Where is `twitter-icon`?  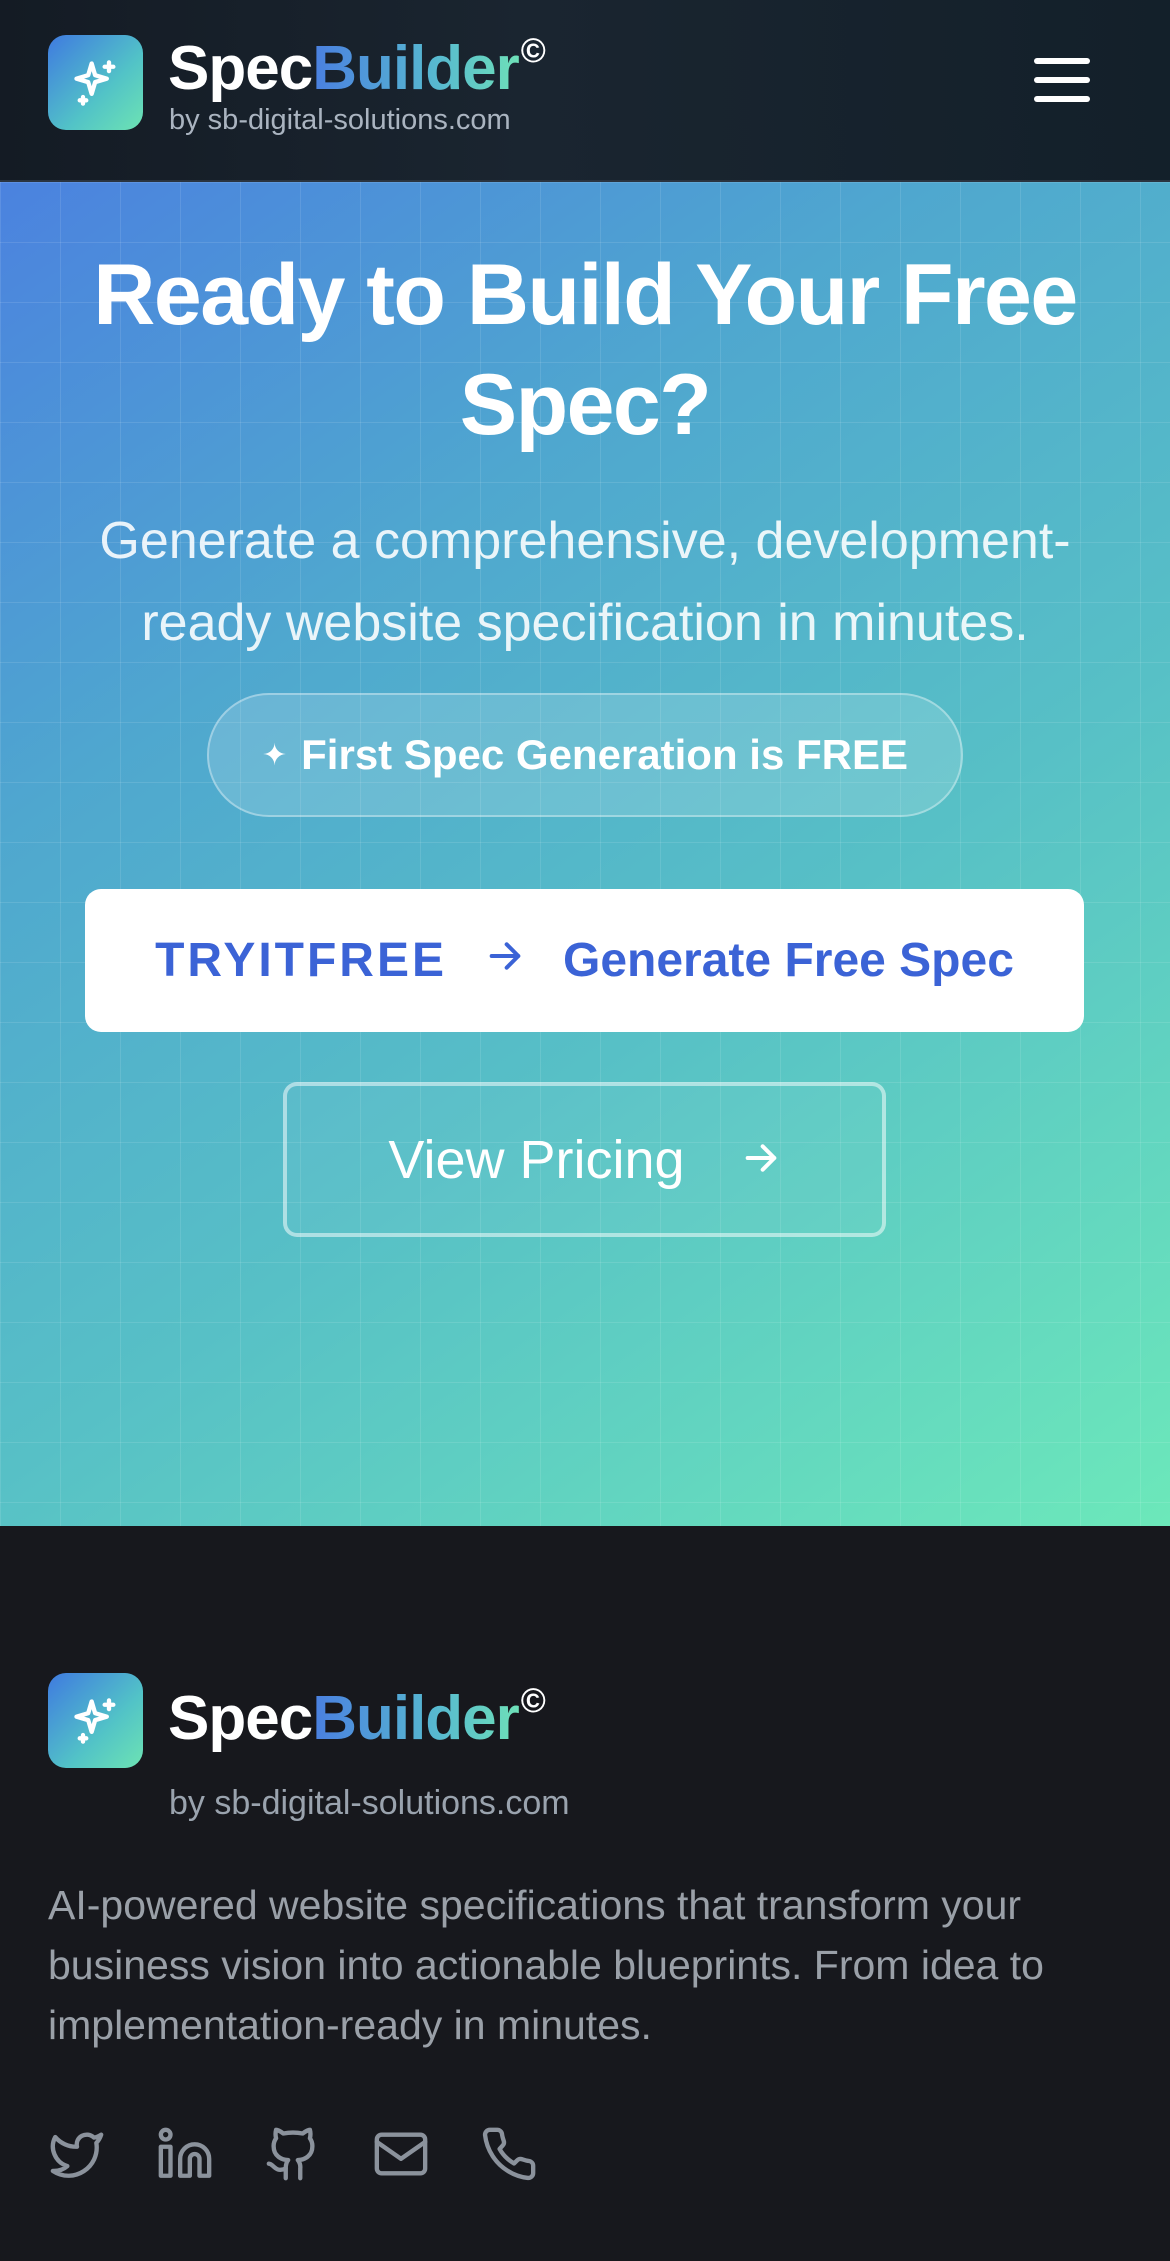
twitter-icon is located at coordinates (77, 2155).